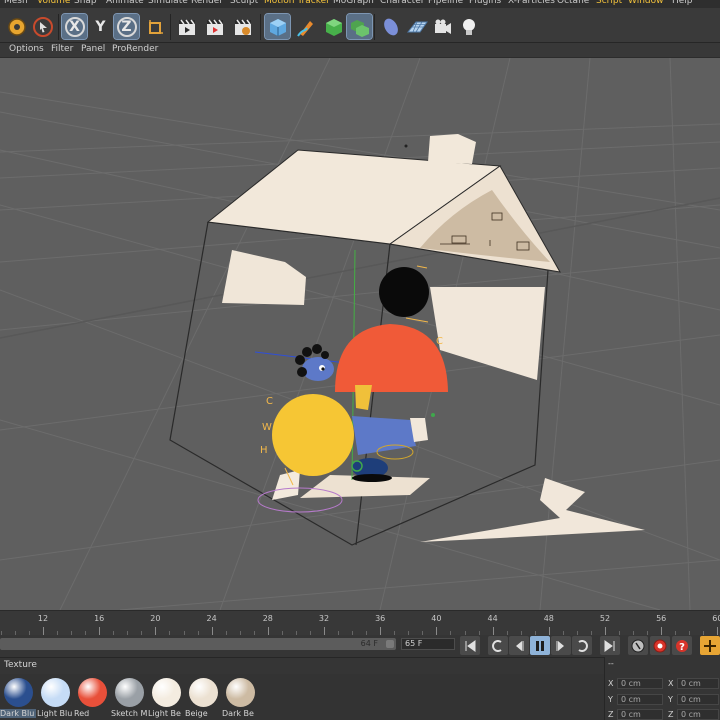 The width and height of the screenshot is (720, 720). What do you see at coordinates (62, 49) in the screenshot?
I see `viewport-menu-filter: Filter` at bounding box center [62, 49].